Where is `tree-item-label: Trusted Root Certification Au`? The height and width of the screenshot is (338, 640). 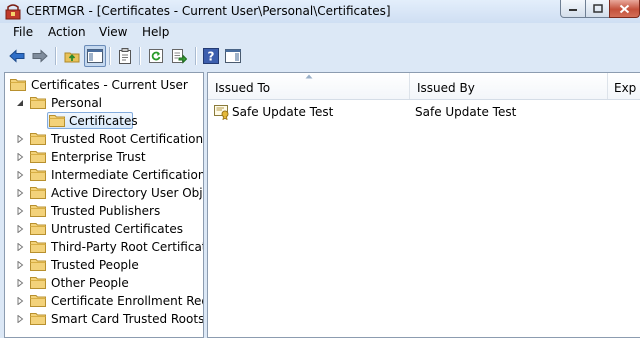
tree-item-label: Trusted Root Certification Au is located at coordinates (127, 139).